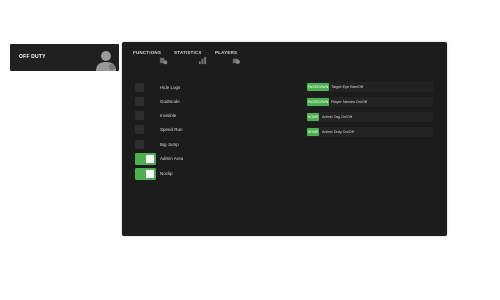 The height and width of the screenshot is (300, 500). Describe the element at coordinates (349, 102) in the screenshot. I see `keybind-label: Player Names On/Off` at that location.